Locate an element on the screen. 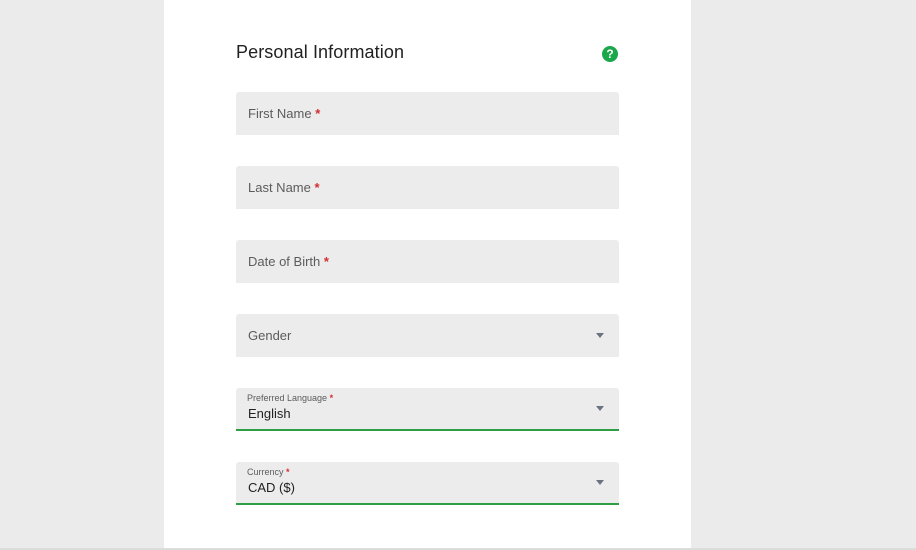 The width and height of the screenshot is (916, 550). last-name-label: Last Name * is located at coordinates (284, 187).